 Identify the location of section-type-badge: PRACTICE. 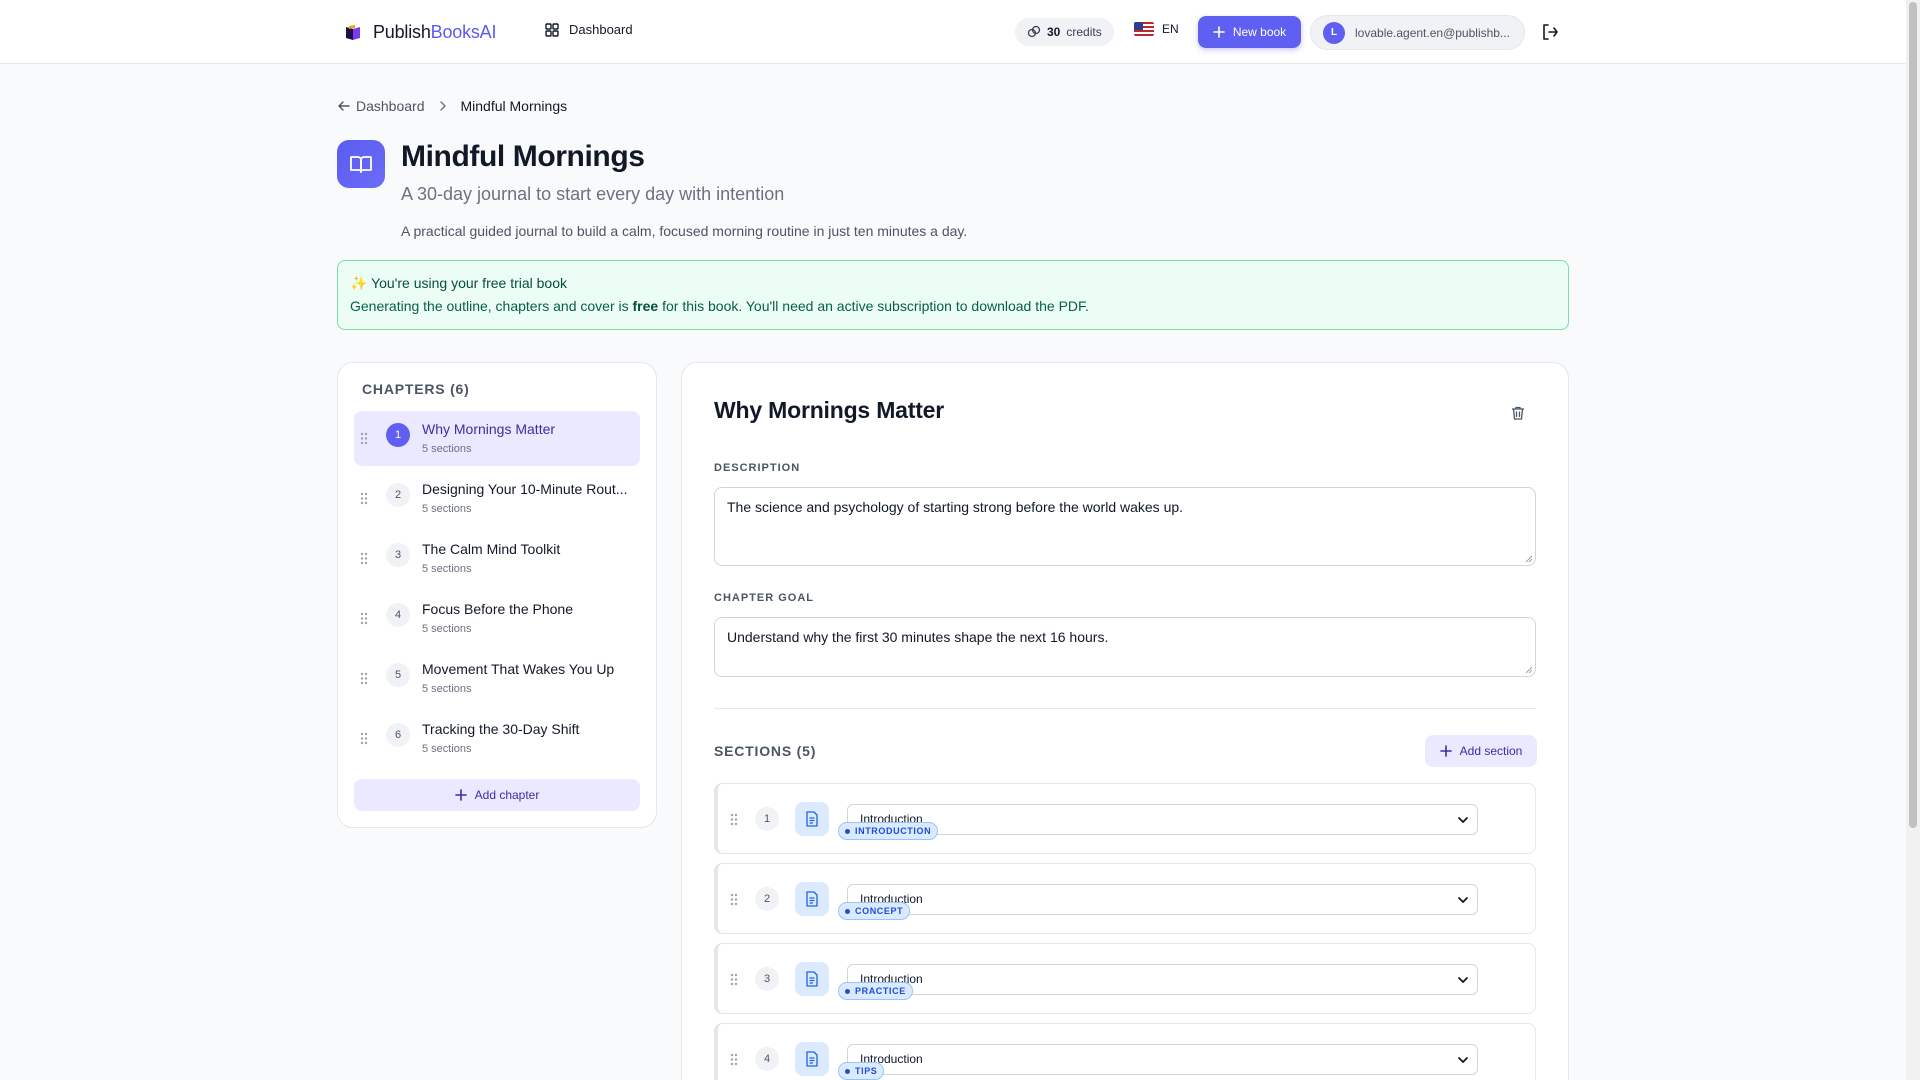
(875, 991).